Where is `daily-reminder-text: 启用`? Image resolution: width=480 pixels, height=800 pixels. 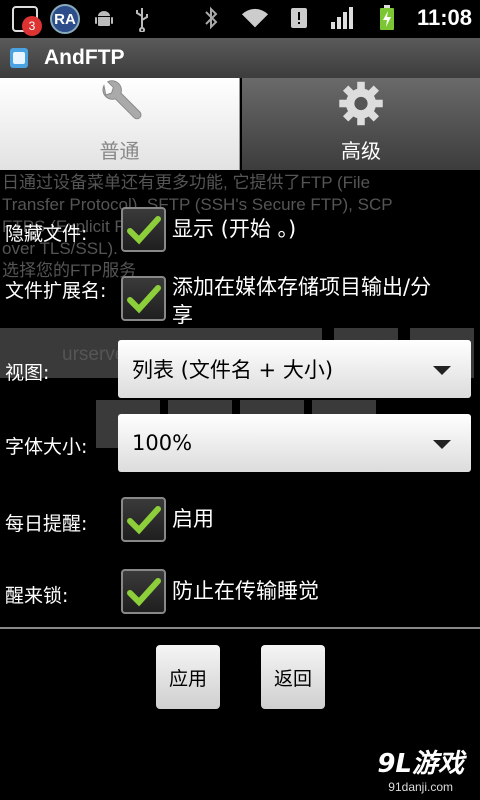
daily-reminder-text: 启用 is located at coordinates (193, 519).